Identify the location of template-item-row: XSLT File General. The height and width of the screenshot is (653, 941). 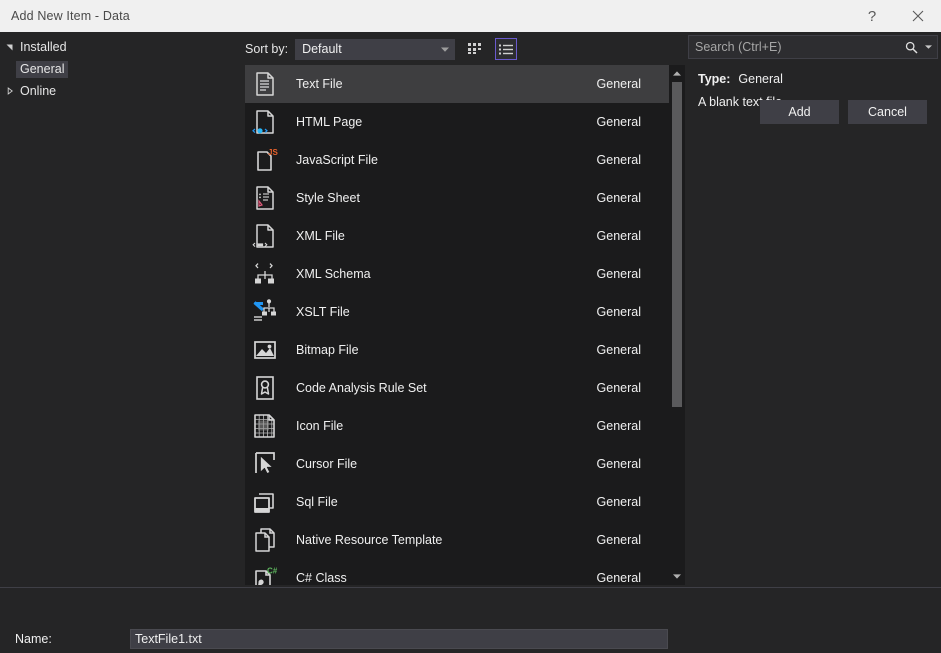
(457, 312).